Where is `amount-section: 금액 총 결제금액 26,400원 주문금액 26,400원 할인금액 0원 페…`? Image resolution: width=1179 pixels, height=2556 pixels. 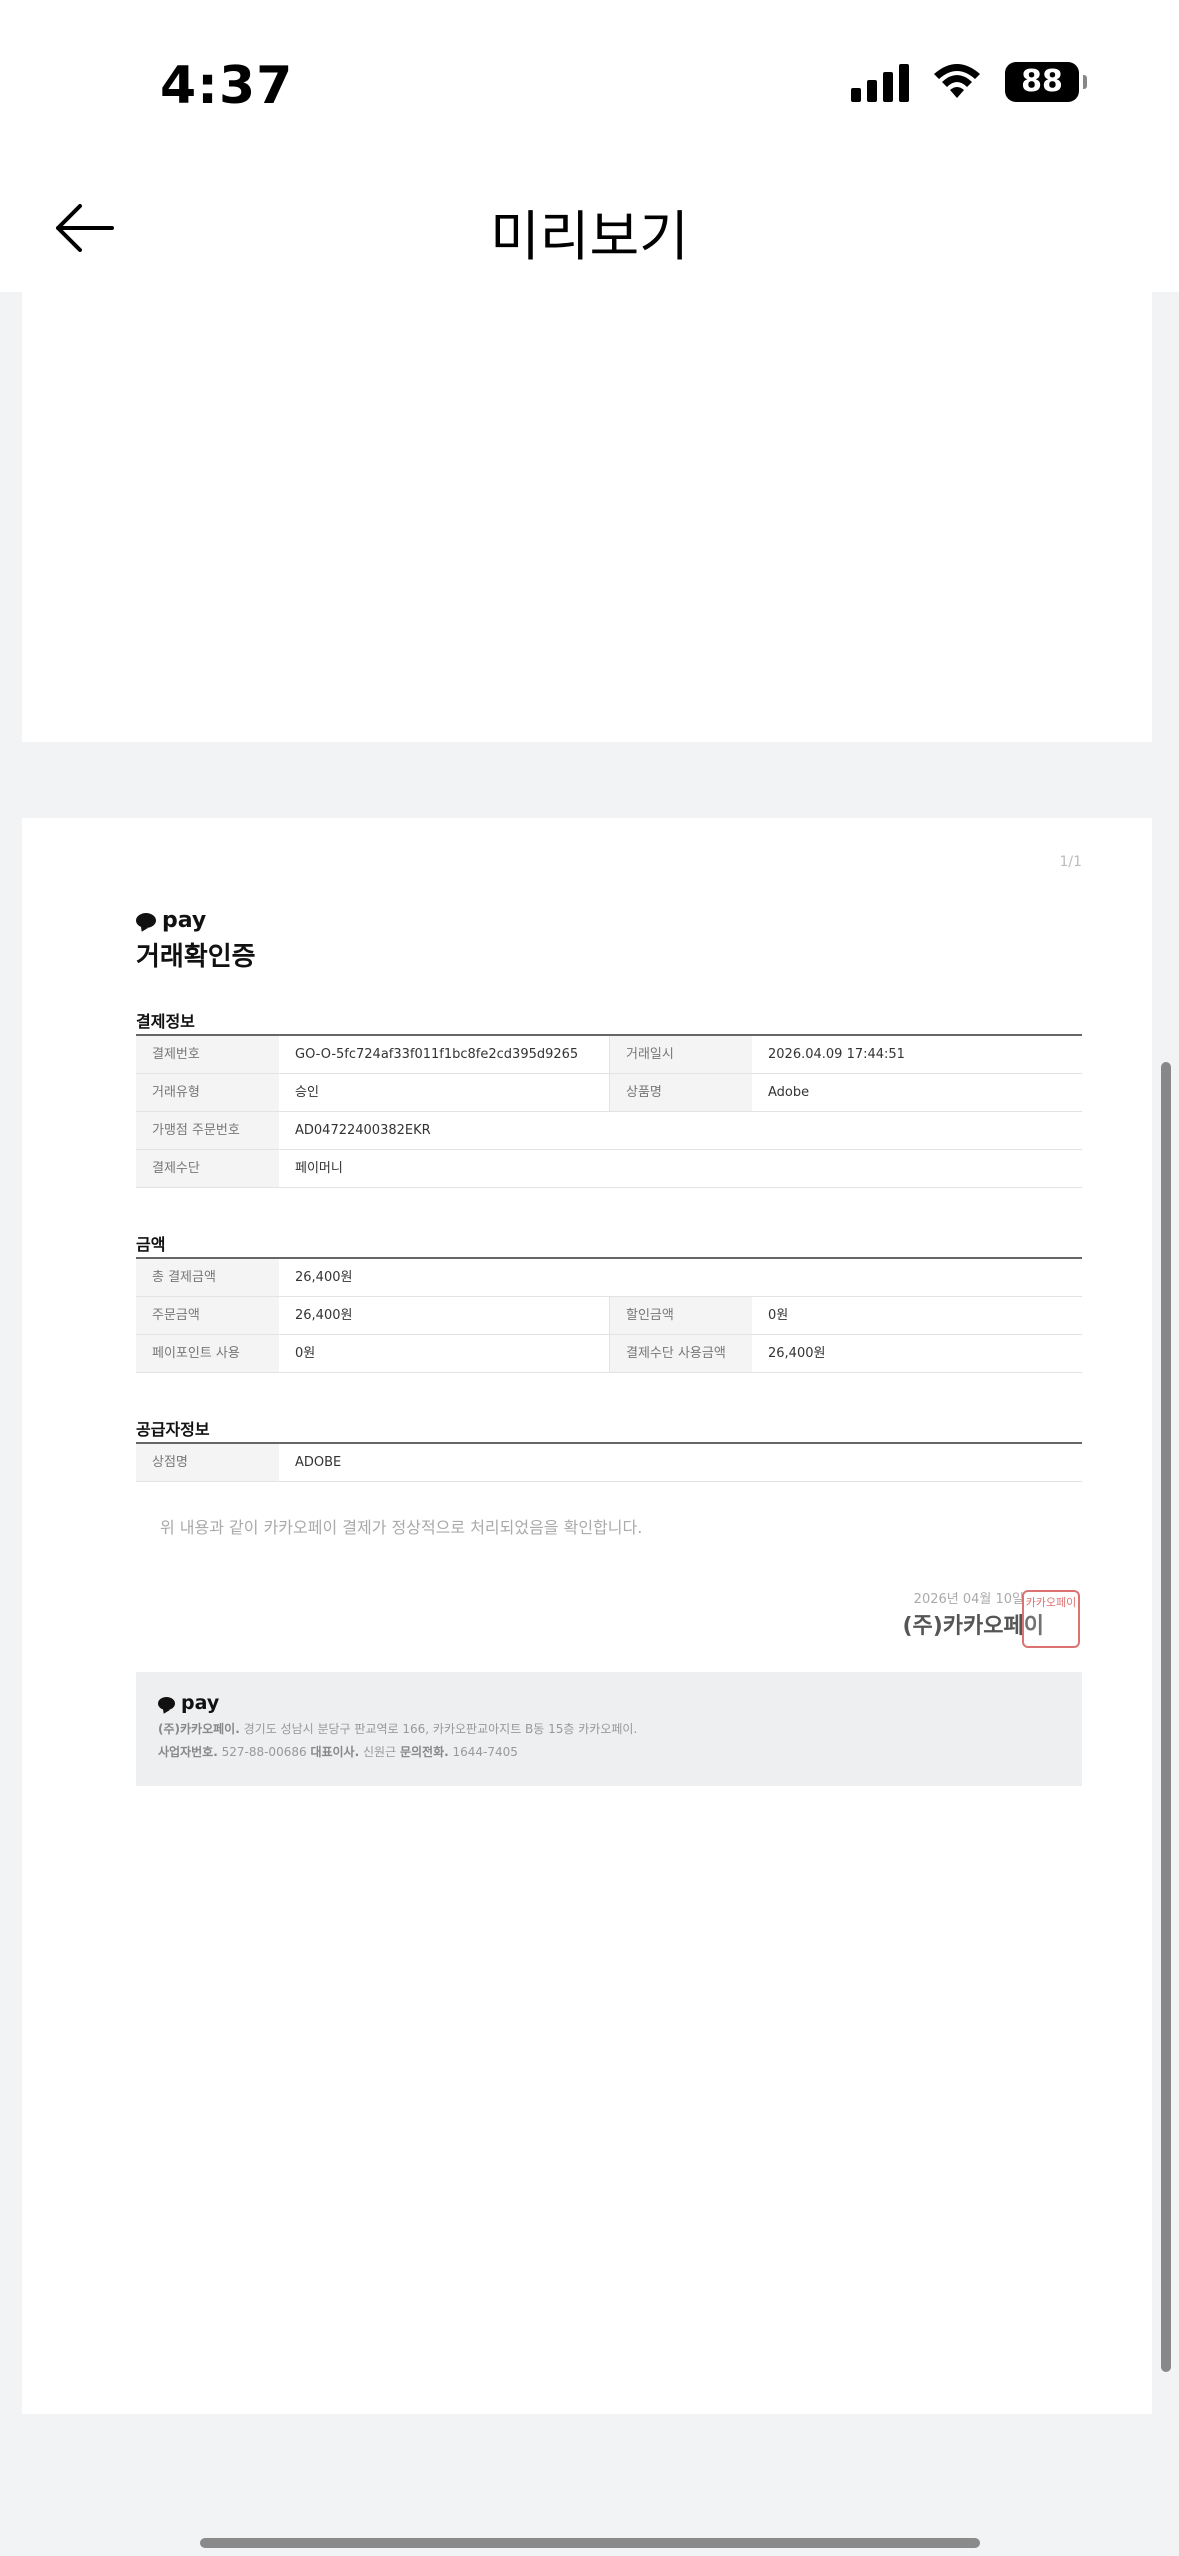
amount-section: 금액 총 결제금액 26,400원 주문금액 26,400원 할인금액 0원 페… is located at coordinates (609, 1302).